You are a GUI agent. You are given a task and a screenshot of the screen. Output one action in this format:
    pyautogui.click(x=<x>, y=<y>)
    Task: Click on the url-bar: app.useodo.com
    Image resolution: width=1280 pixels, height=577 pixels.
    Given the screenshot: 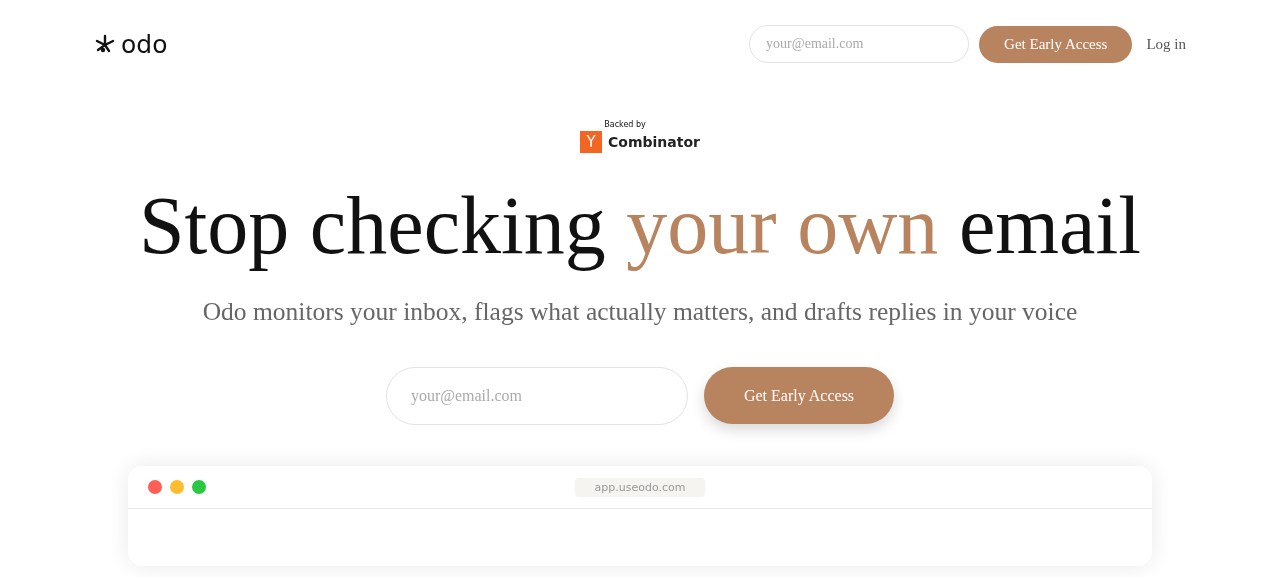 What is the action you would take?
    pyautogui.click(x=640, y=487)
    